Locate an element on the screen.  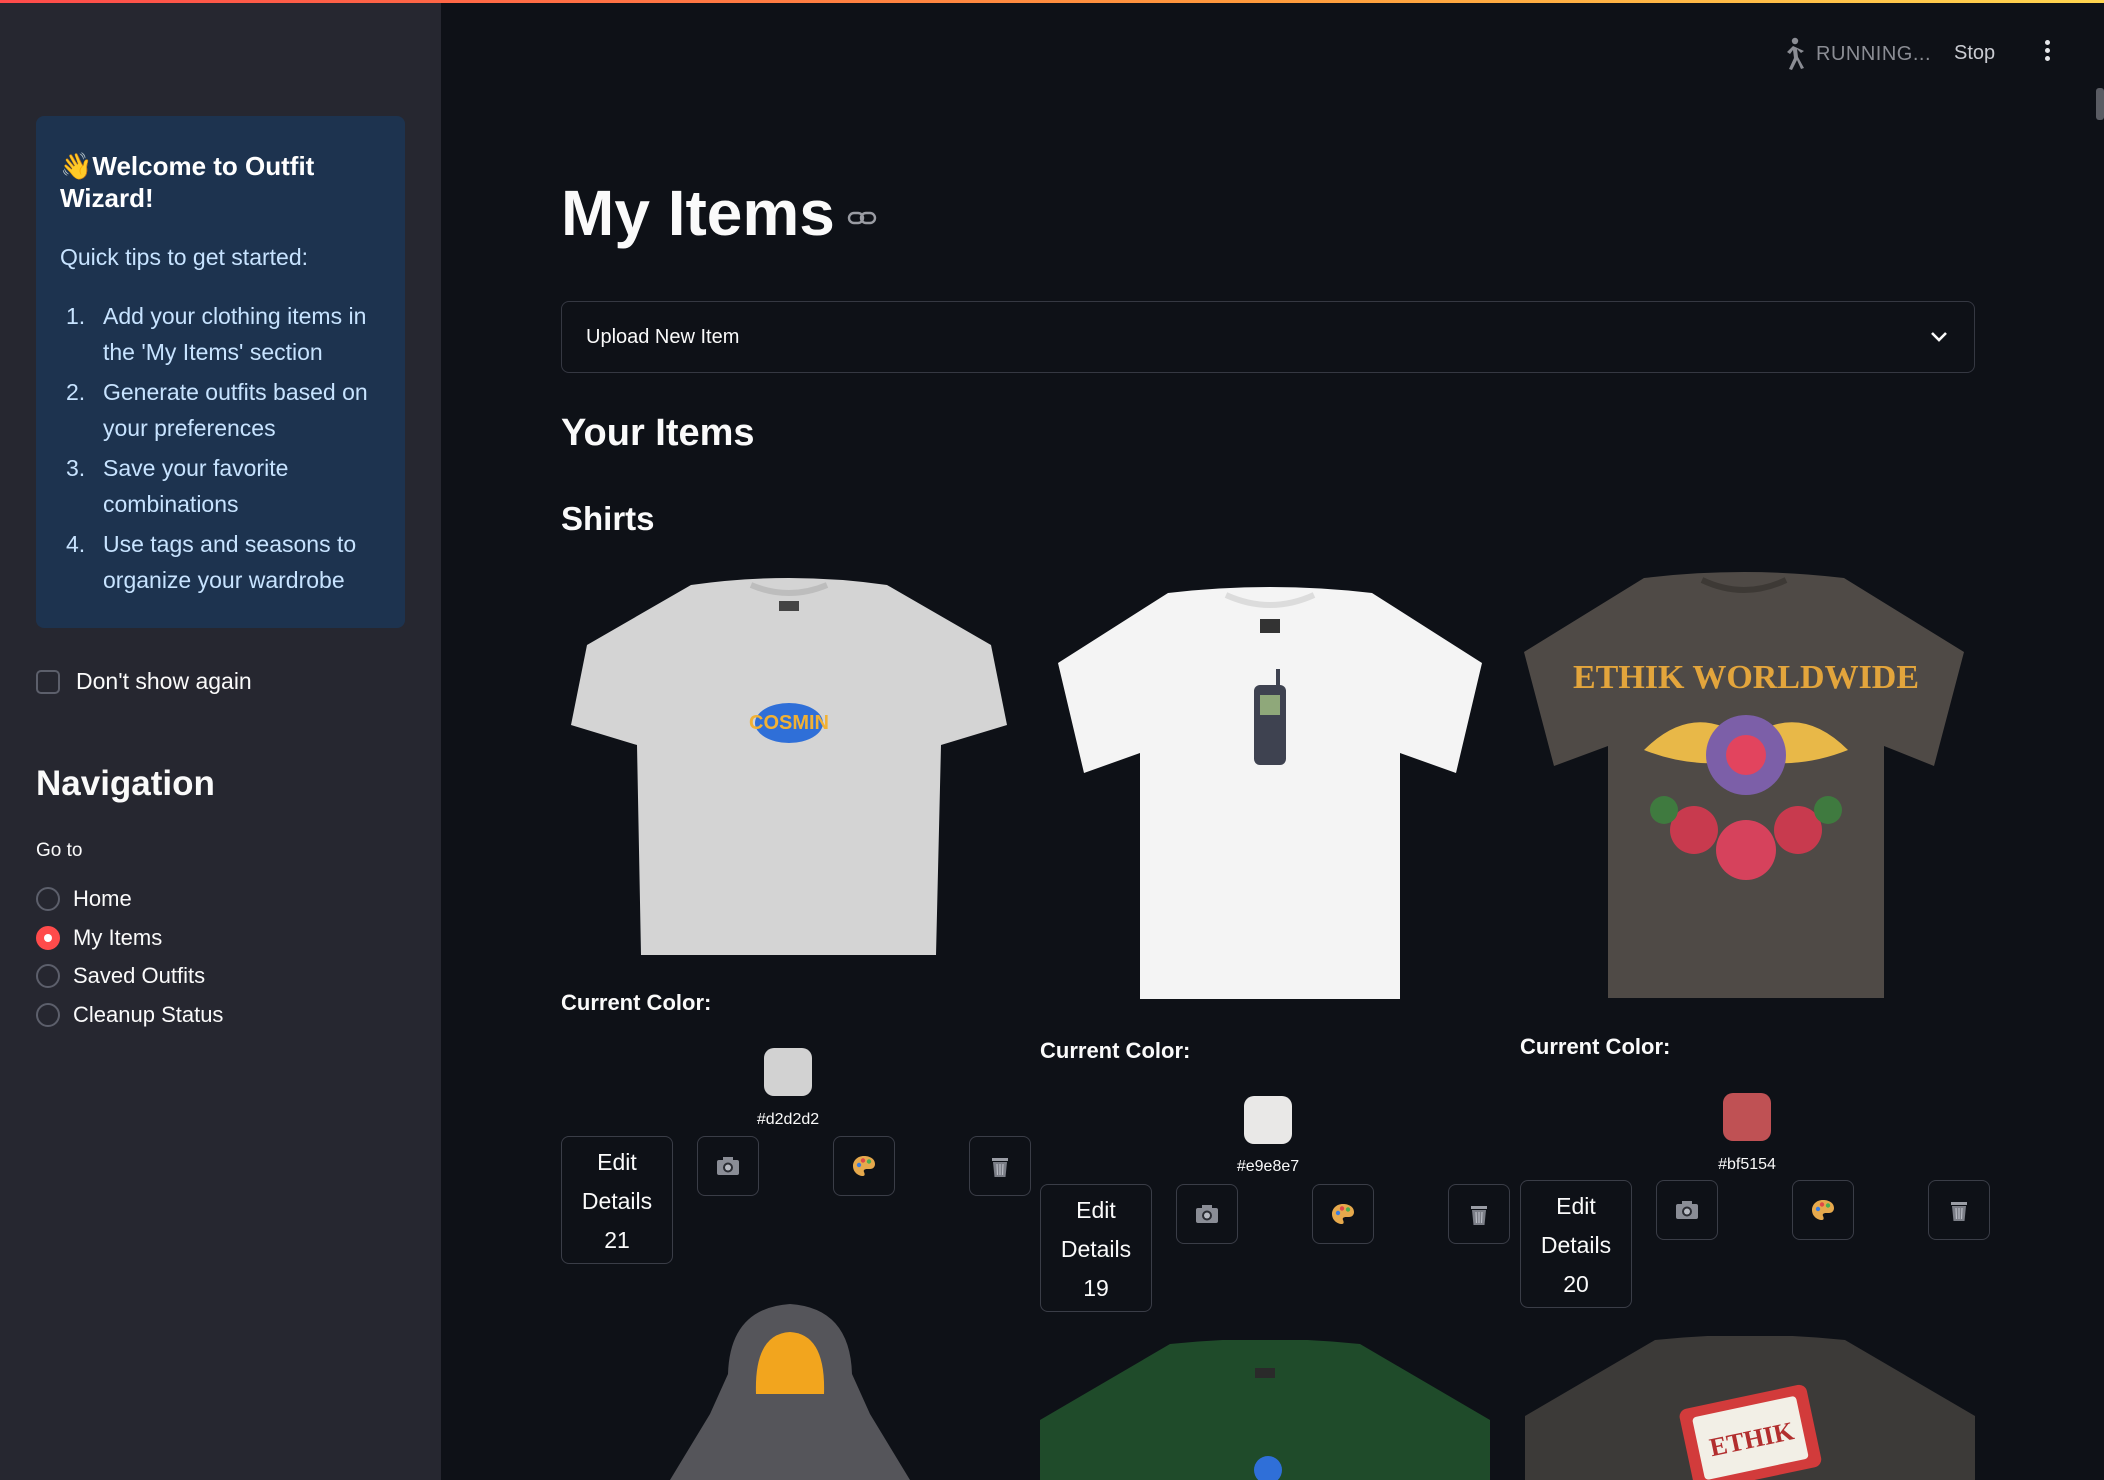
tip-number: 3. is located at coordinates (76, 468).